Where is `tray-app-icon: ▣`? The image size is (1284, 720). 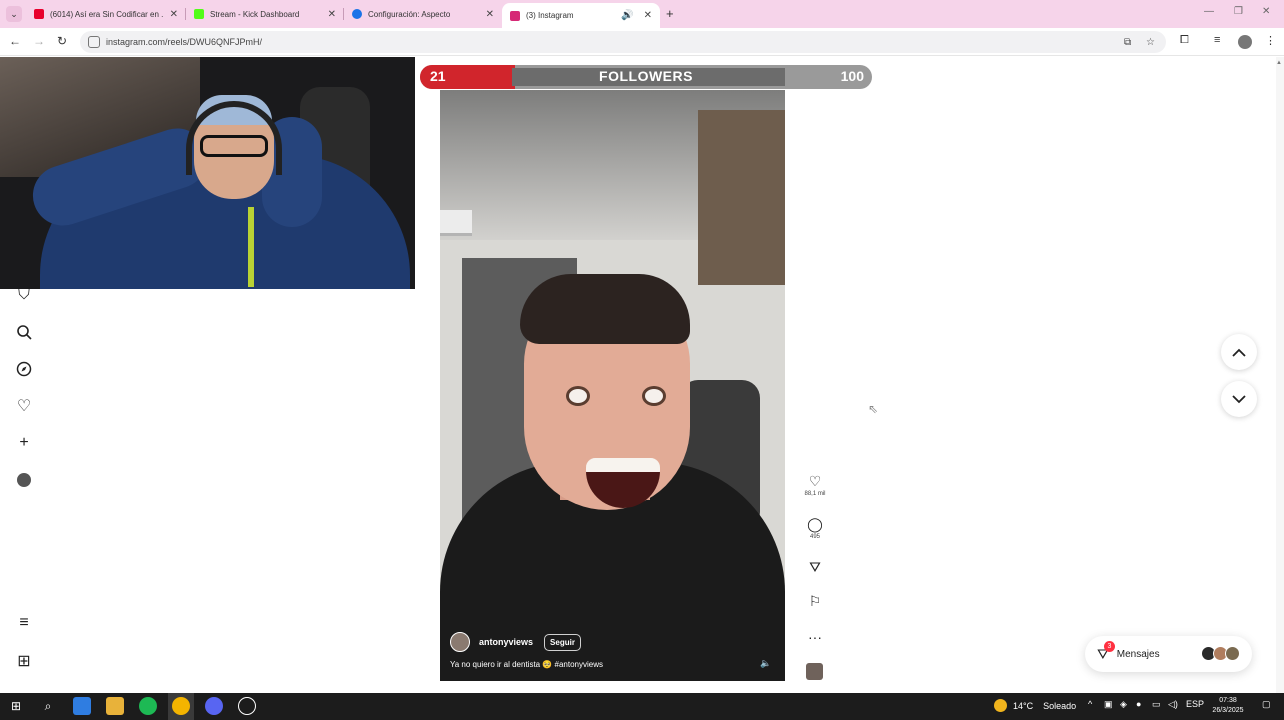
tray-app-icon: ▣ is located at coordinates (1108, 704).